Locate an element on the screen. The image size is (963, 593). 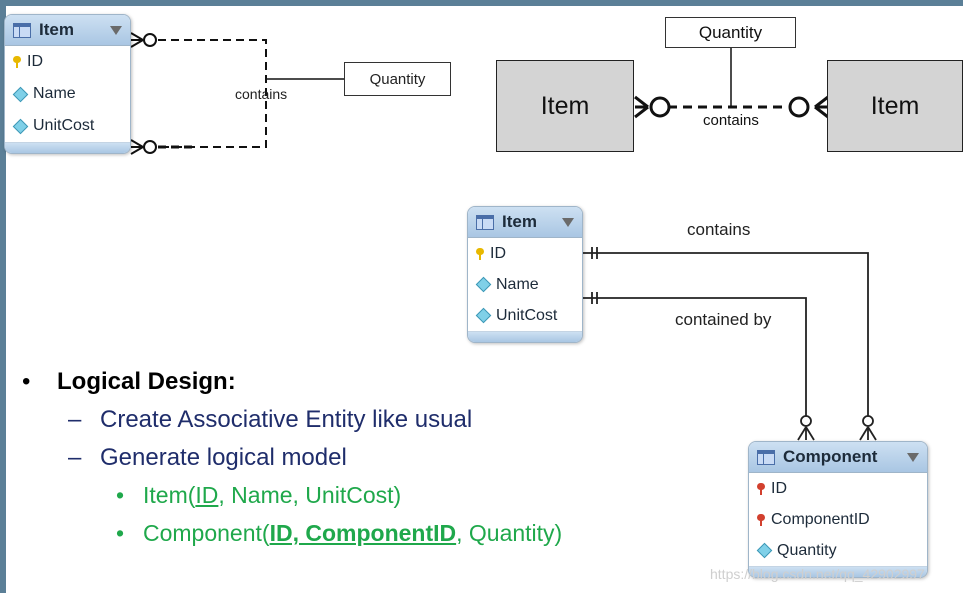
schema-rest: , Name, UnitCost) is located at coordinates (310, 495).